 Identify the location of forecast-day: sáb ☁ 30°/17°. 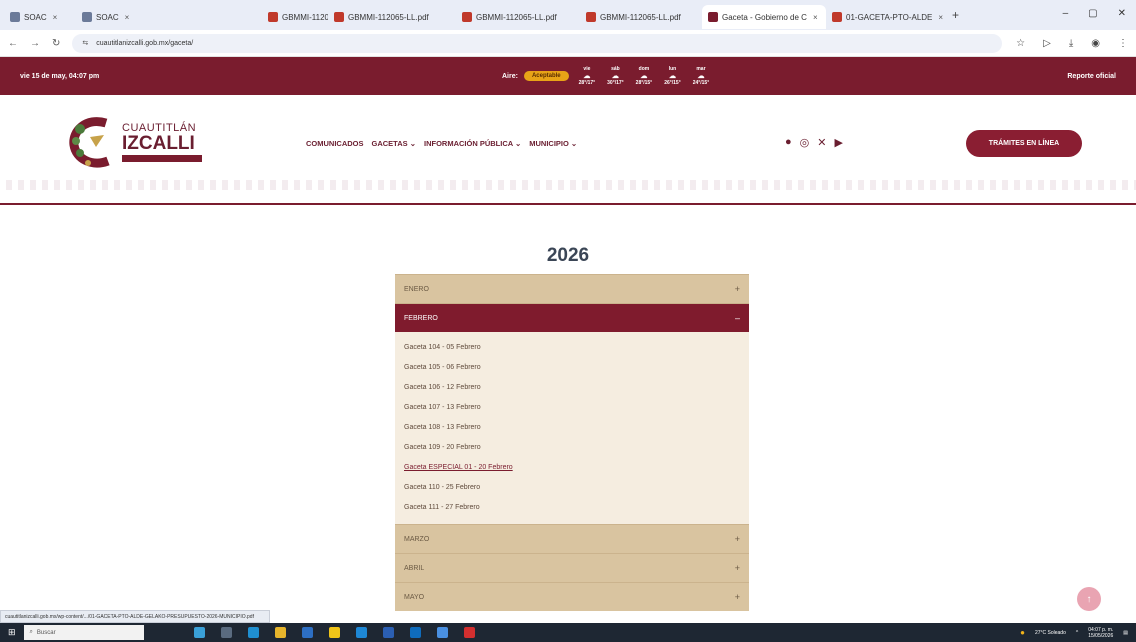
(615, 75).